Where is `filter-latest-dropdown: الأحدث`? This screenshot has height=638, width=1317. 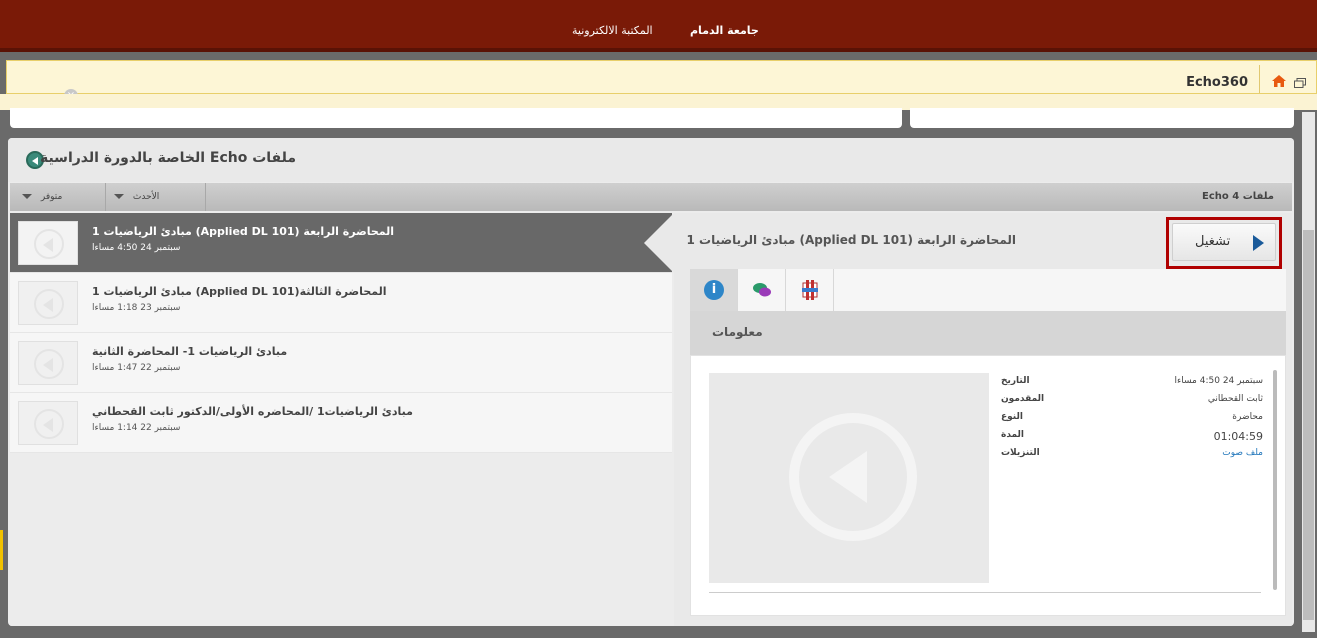
filter-latest-dropdown: الأحدث is located at coordinates (157, 197).